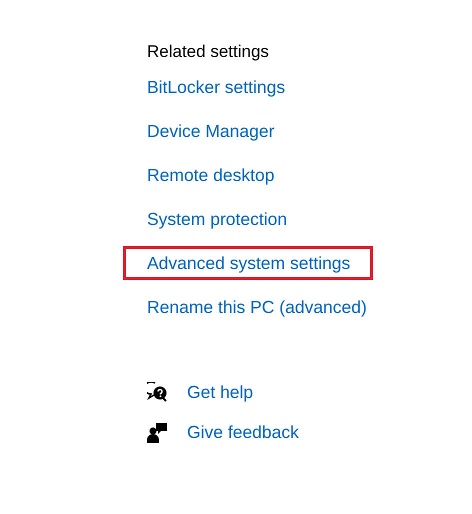  What do you see at coordinates (157, 432) in the screenshot?
I see `feedback-icon` at bounding box center [157, 432].